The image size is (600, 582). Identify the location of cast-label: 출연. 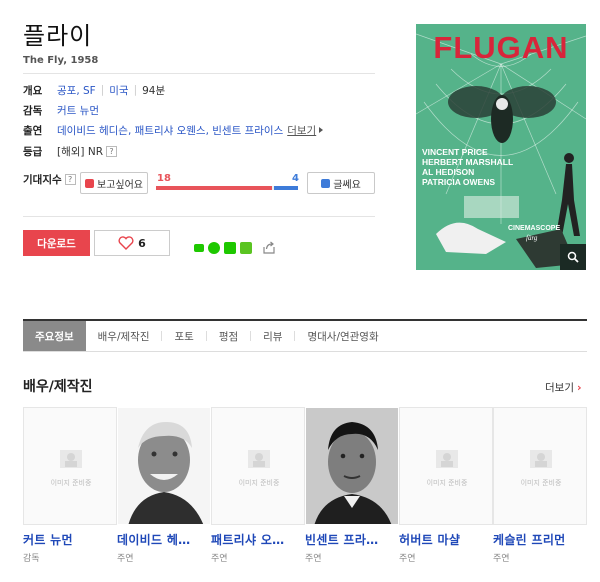
(33, 130).